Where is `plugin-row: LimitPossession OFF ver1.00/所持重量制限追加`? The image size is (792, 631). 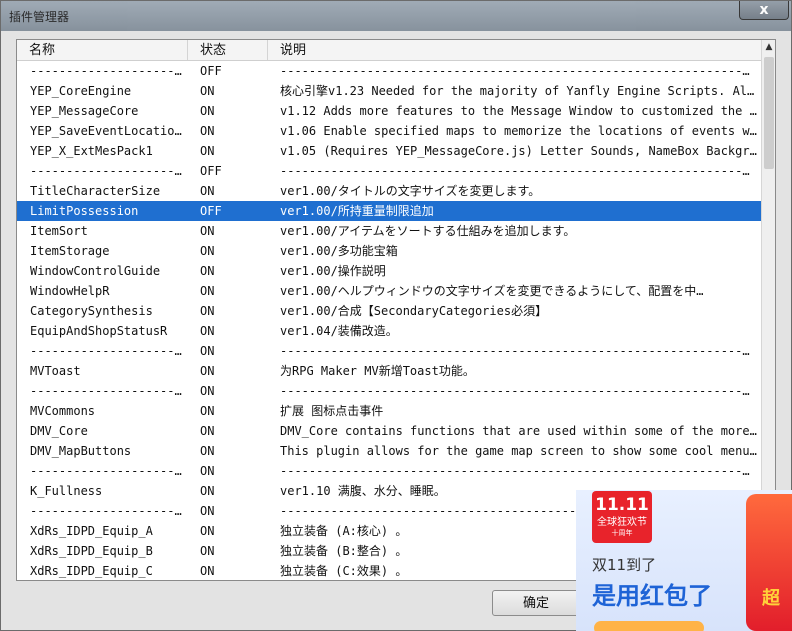
plugin-row: LimitPossession OFF ver1.00/所持重量制限追加 is located at coordinates (389, 211).